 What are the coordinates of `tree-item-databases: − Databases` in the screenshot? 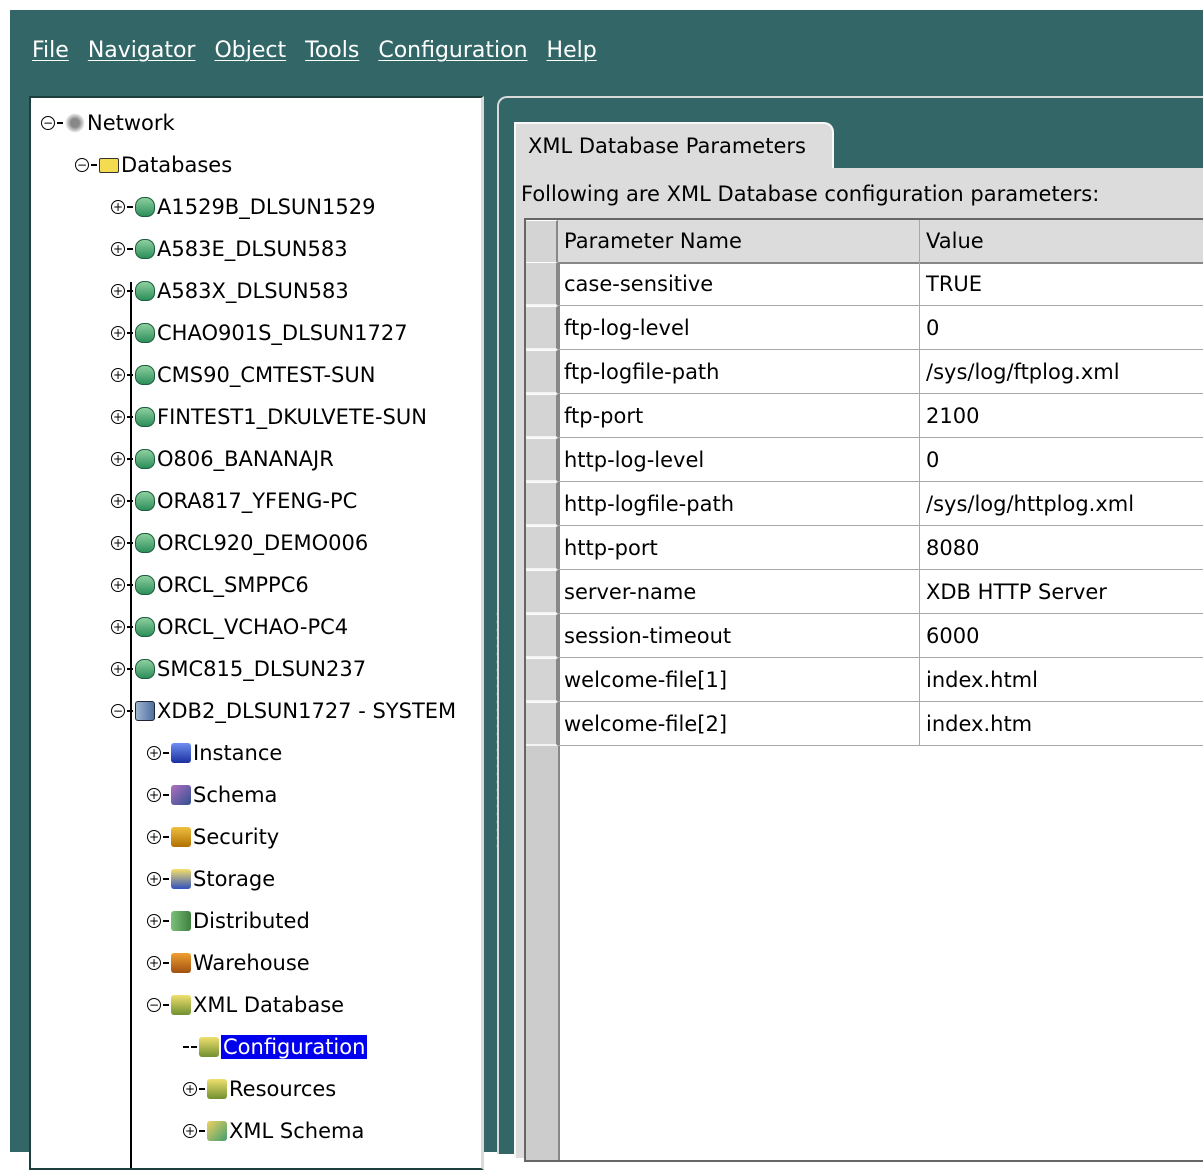 It's located at (153, 165).